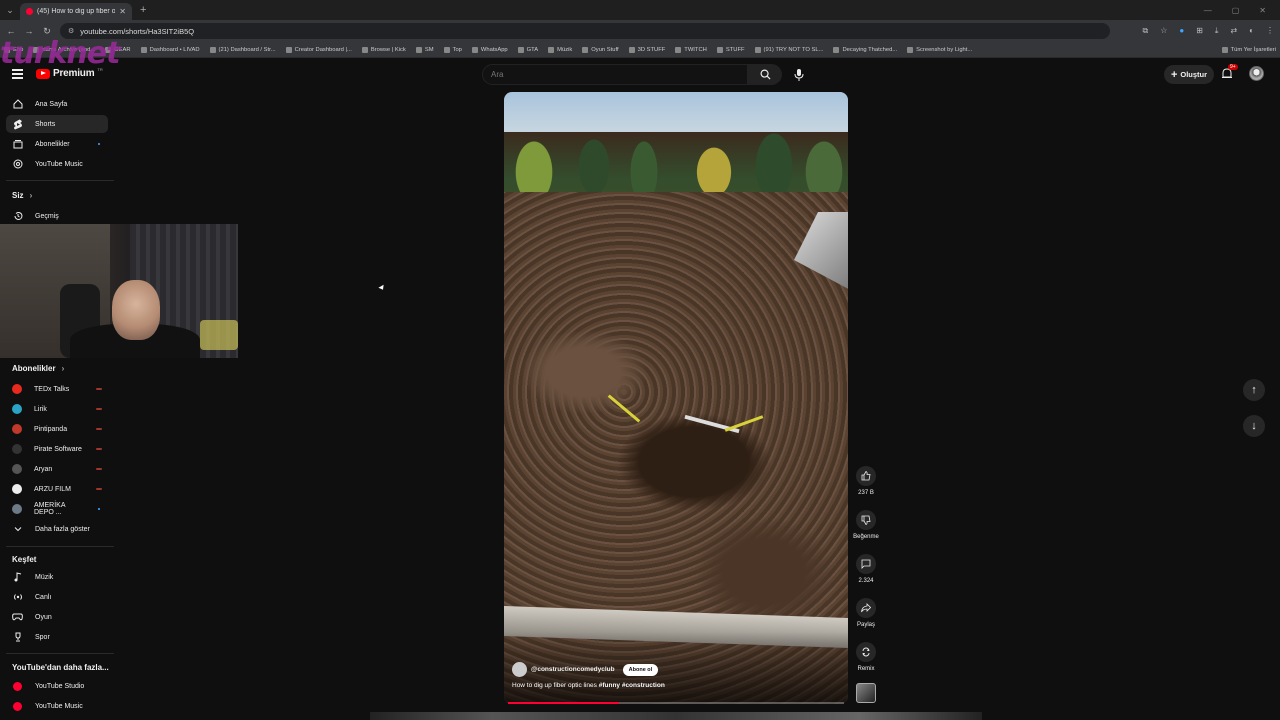 The image size is (1280, 720). What do you see at coordinates (10, 10) in the screenshot?
I see `tab-search-icon: ⌄` at bounding box center [10, 10].